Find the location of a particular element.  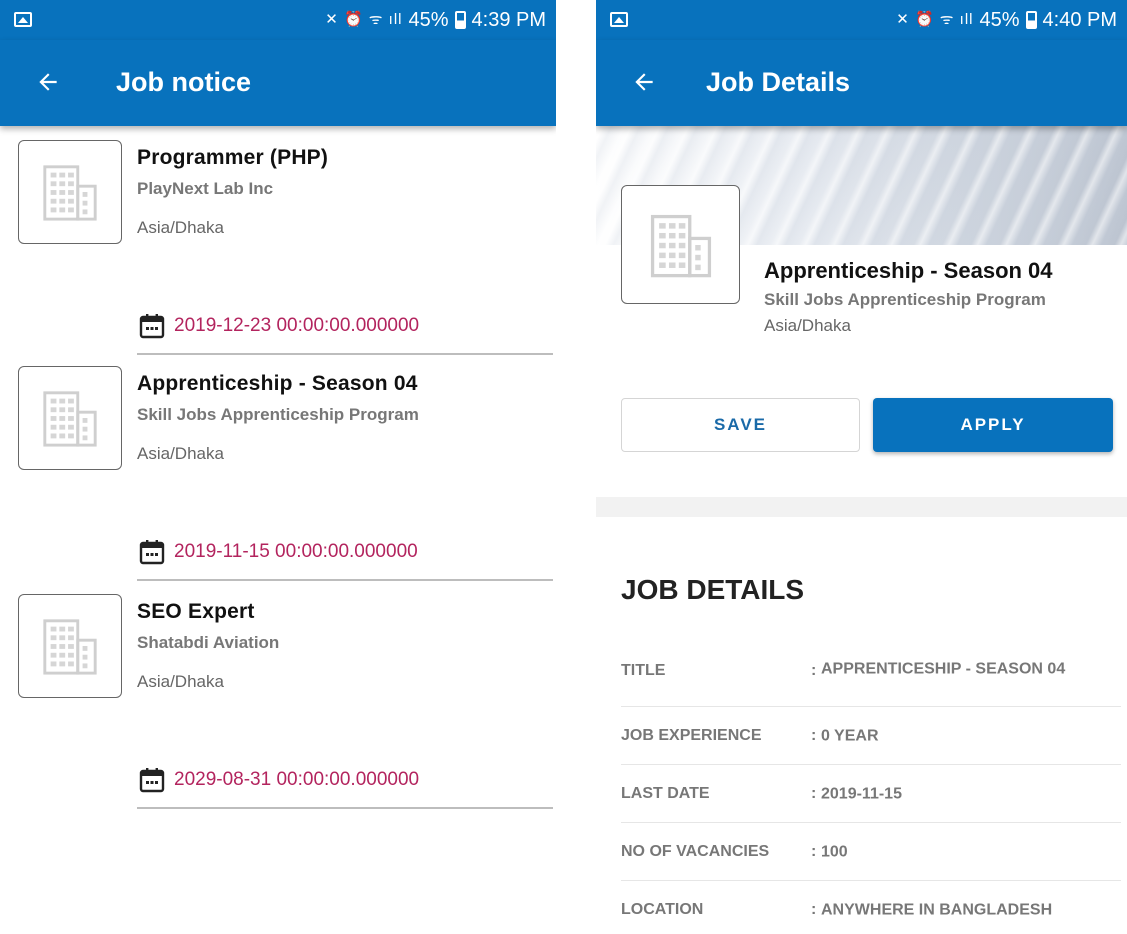

section-divider is located at coordinates (861, 507).